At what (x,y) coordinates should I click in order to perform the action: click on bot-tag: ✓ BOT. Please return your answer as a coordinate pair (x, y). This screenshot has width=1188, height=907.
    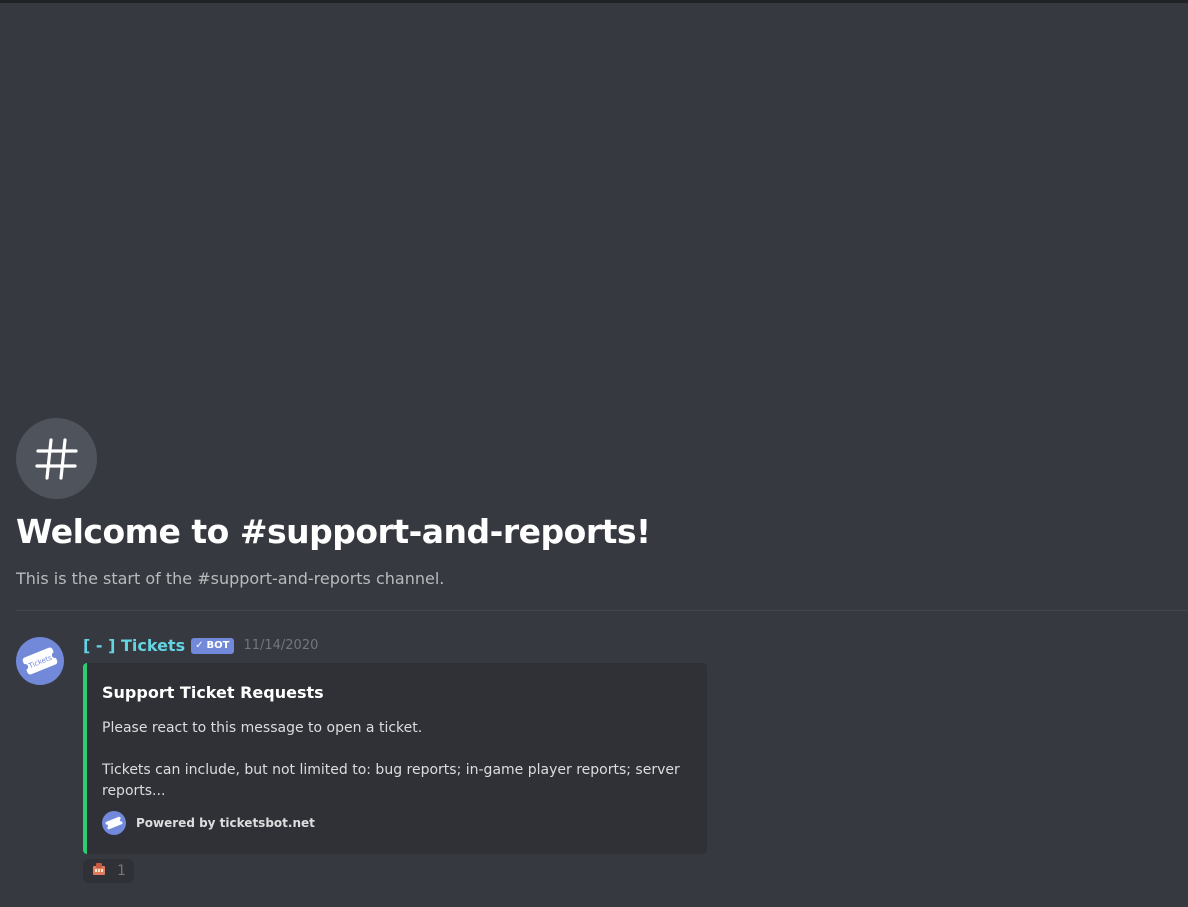
    Looking at the image, I should click on (213, 645).